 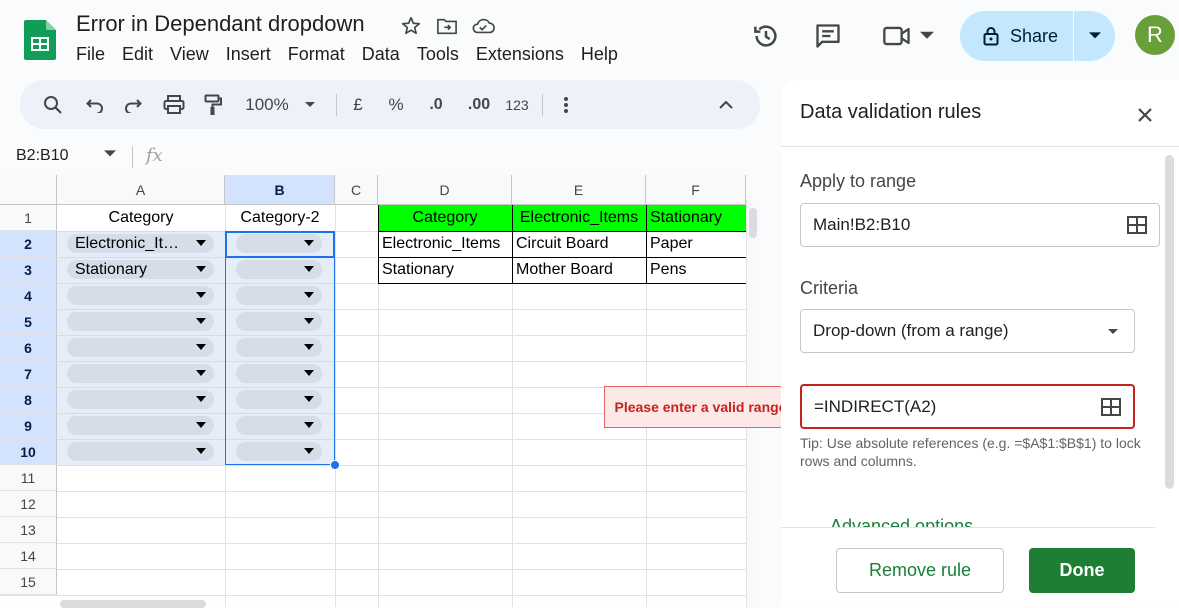 What do you see at coordinates (279, 399) in the screenshot?
I see `dropdown-chip-b8` at bounding box center [279, 399].